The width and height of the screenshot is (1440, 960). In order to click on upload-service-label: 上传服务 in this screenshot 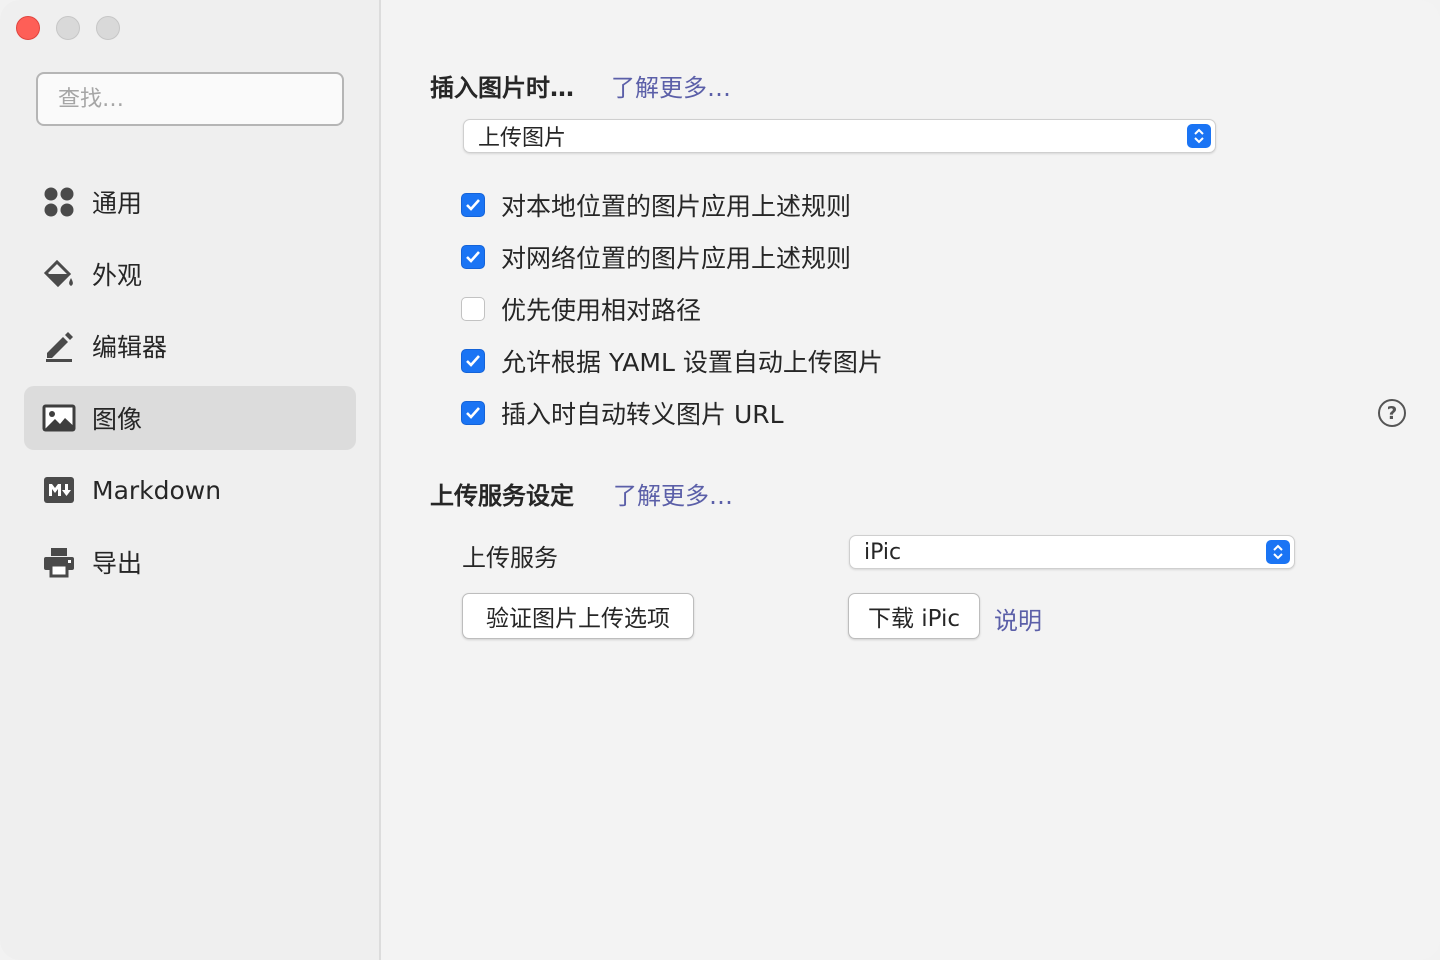, I will do `click(510, 558)`.